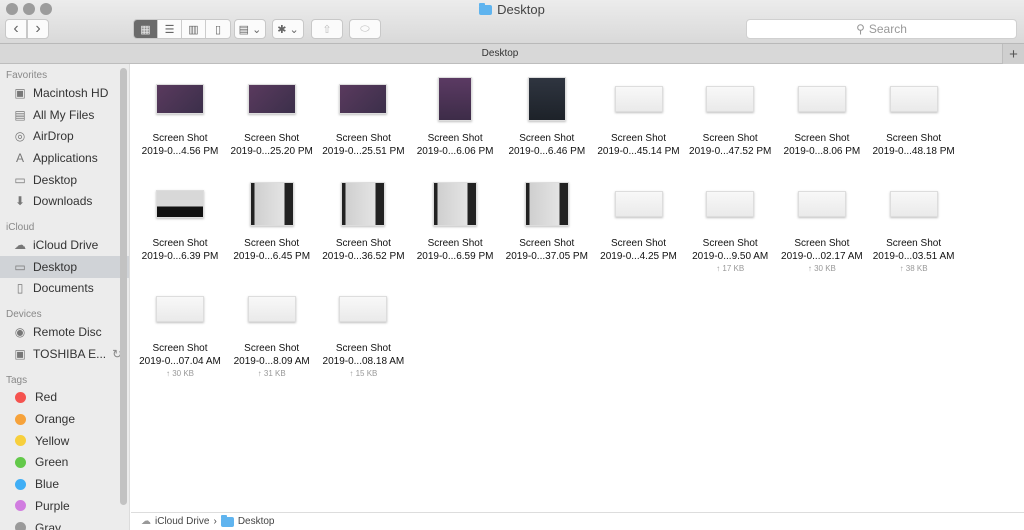  Describe the element at coordinates (547, 151) in the screenshot. I see `file-date: 2019-0...6.46 PM` at that location.